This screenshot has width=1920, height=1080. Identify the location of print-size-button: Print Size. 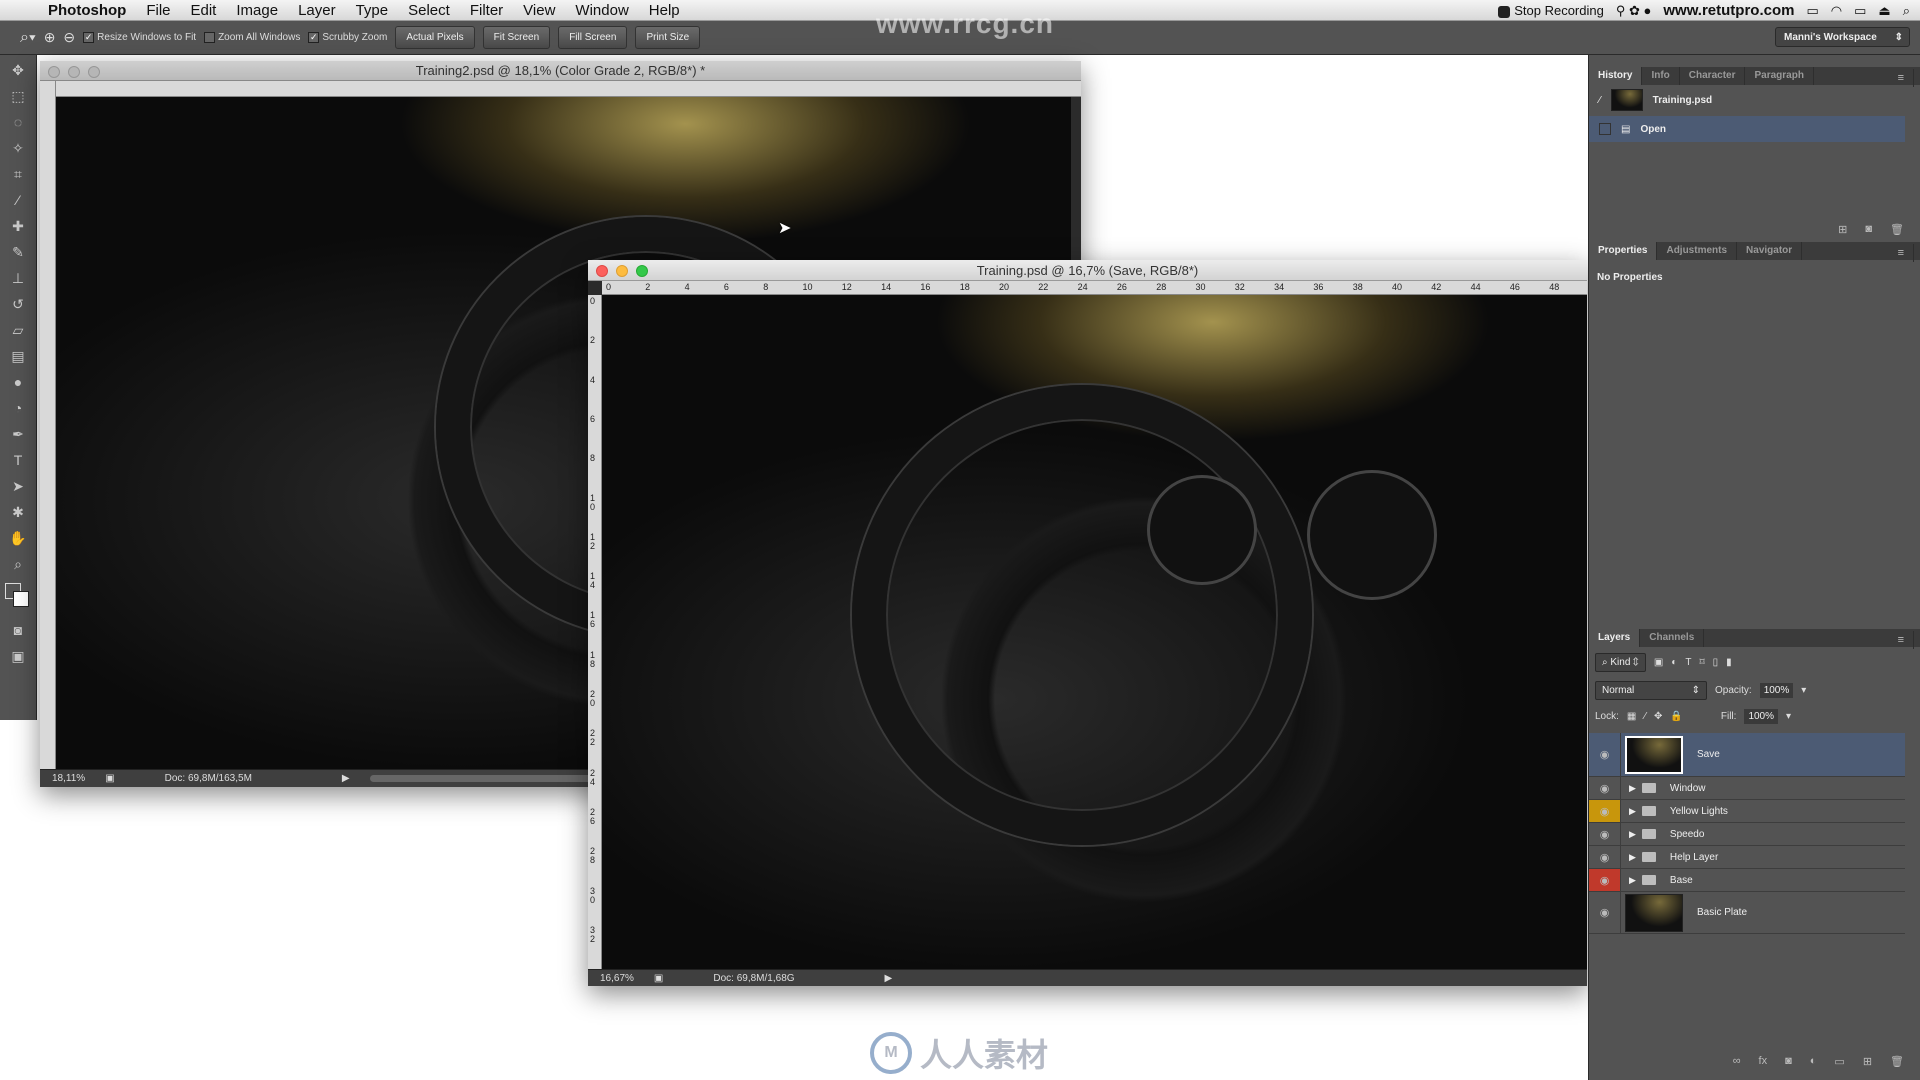
(668, 37).